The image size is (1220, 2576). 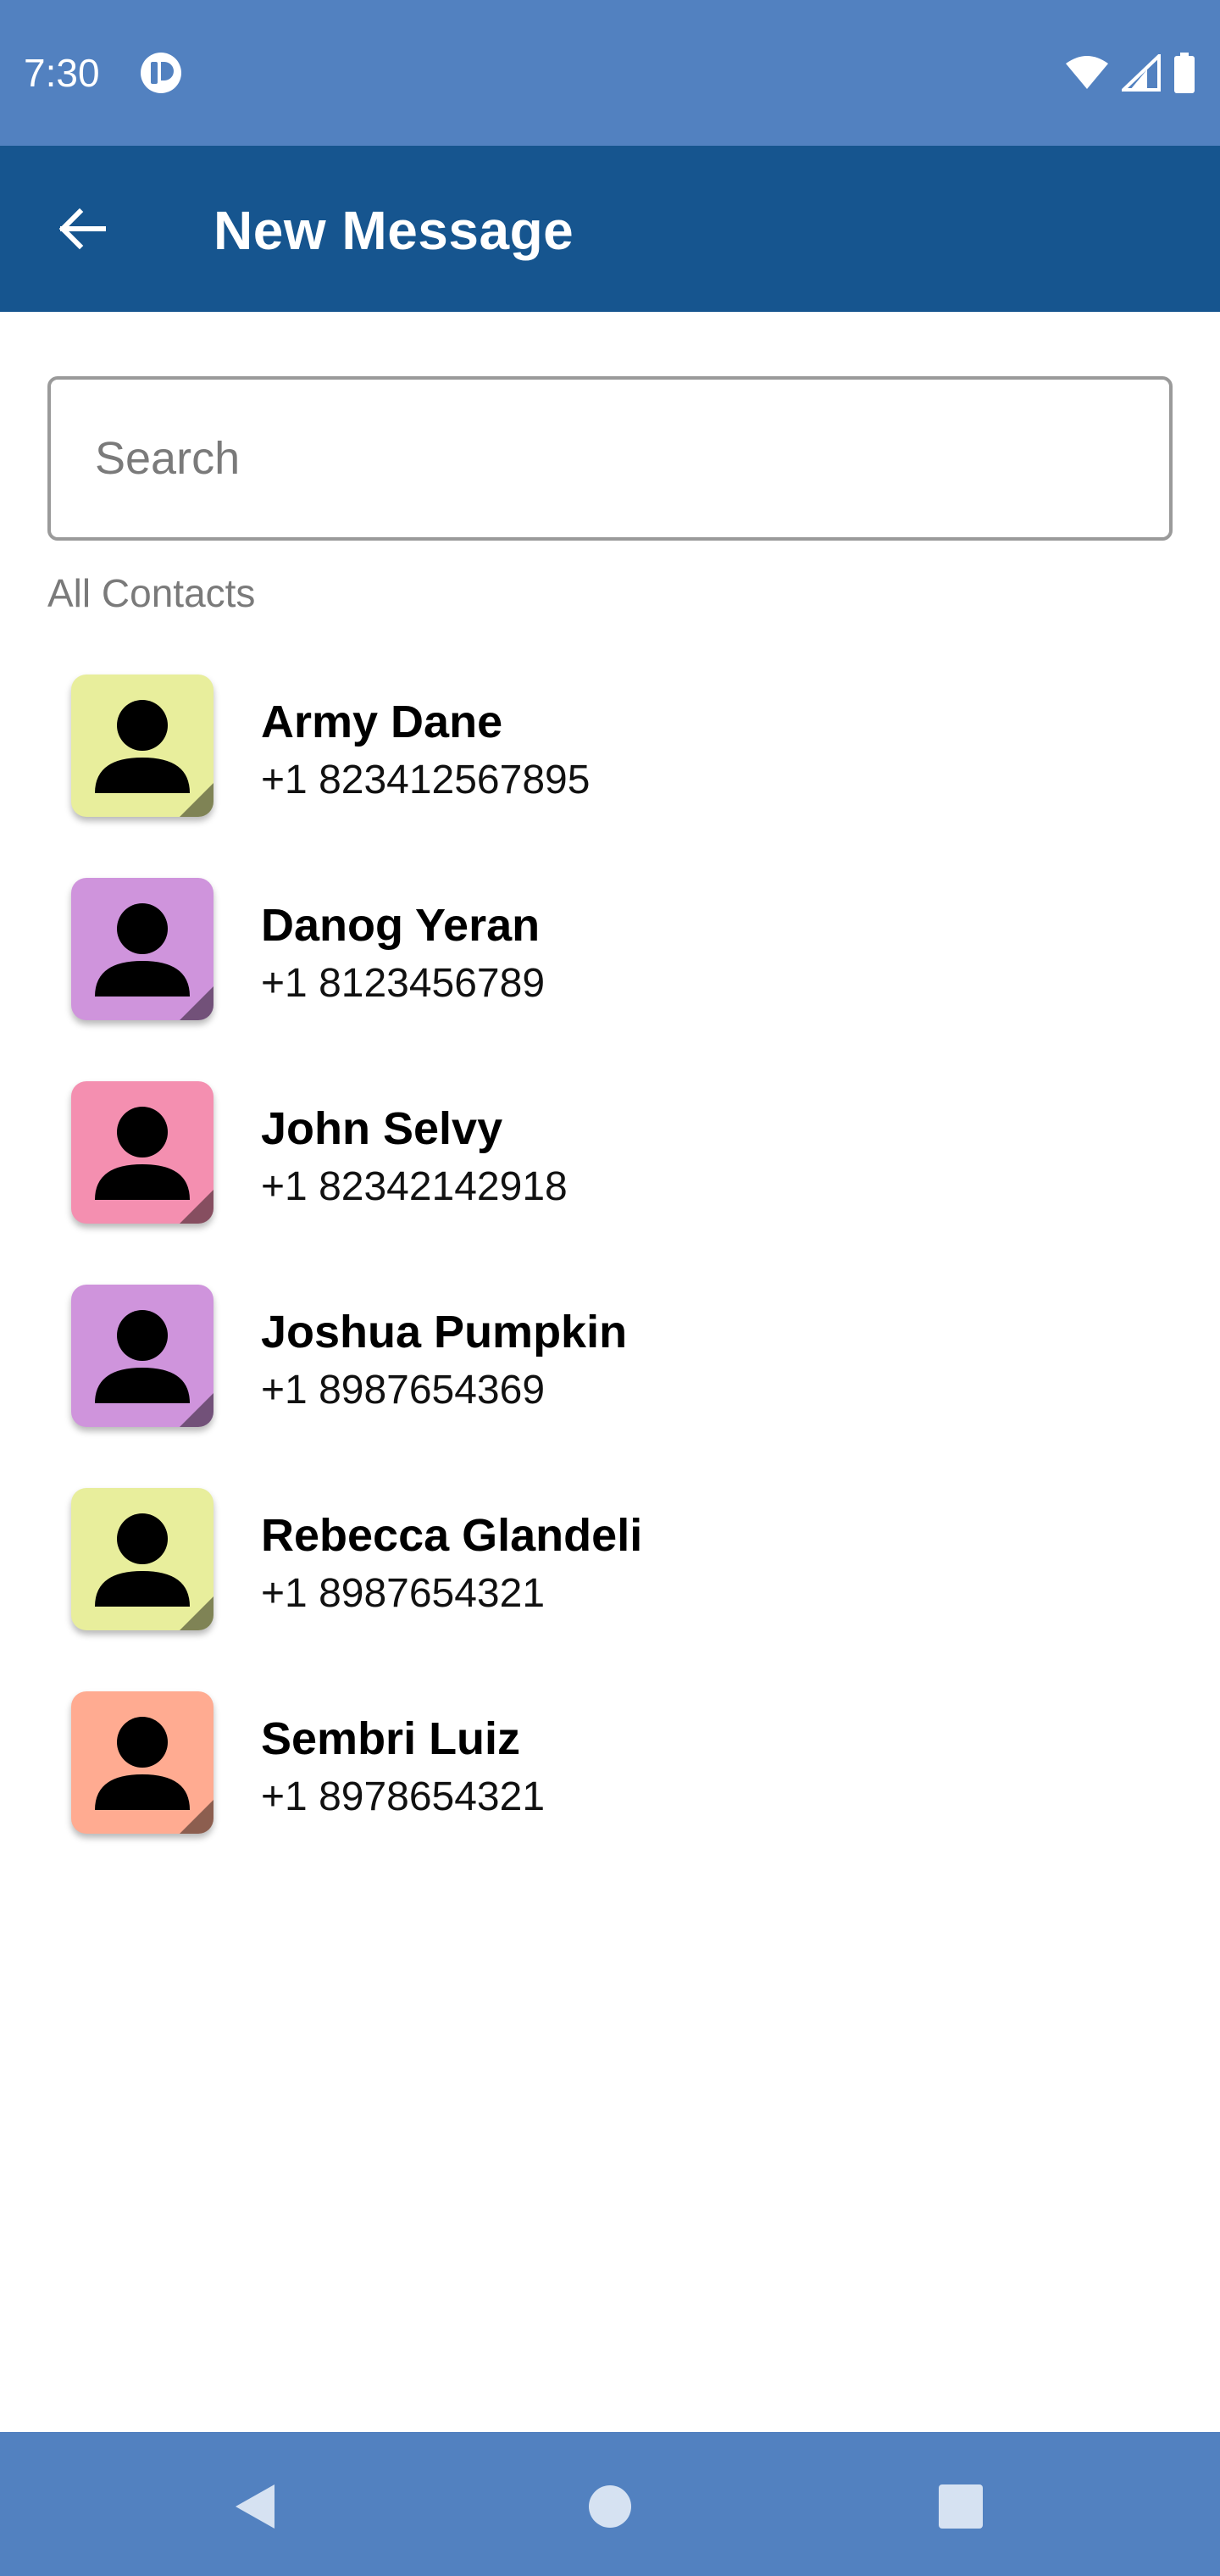 What do you see at coordinates (394, 230) in the screenshot?
I see `page-title: New Message` at bounding box center [394, 230].